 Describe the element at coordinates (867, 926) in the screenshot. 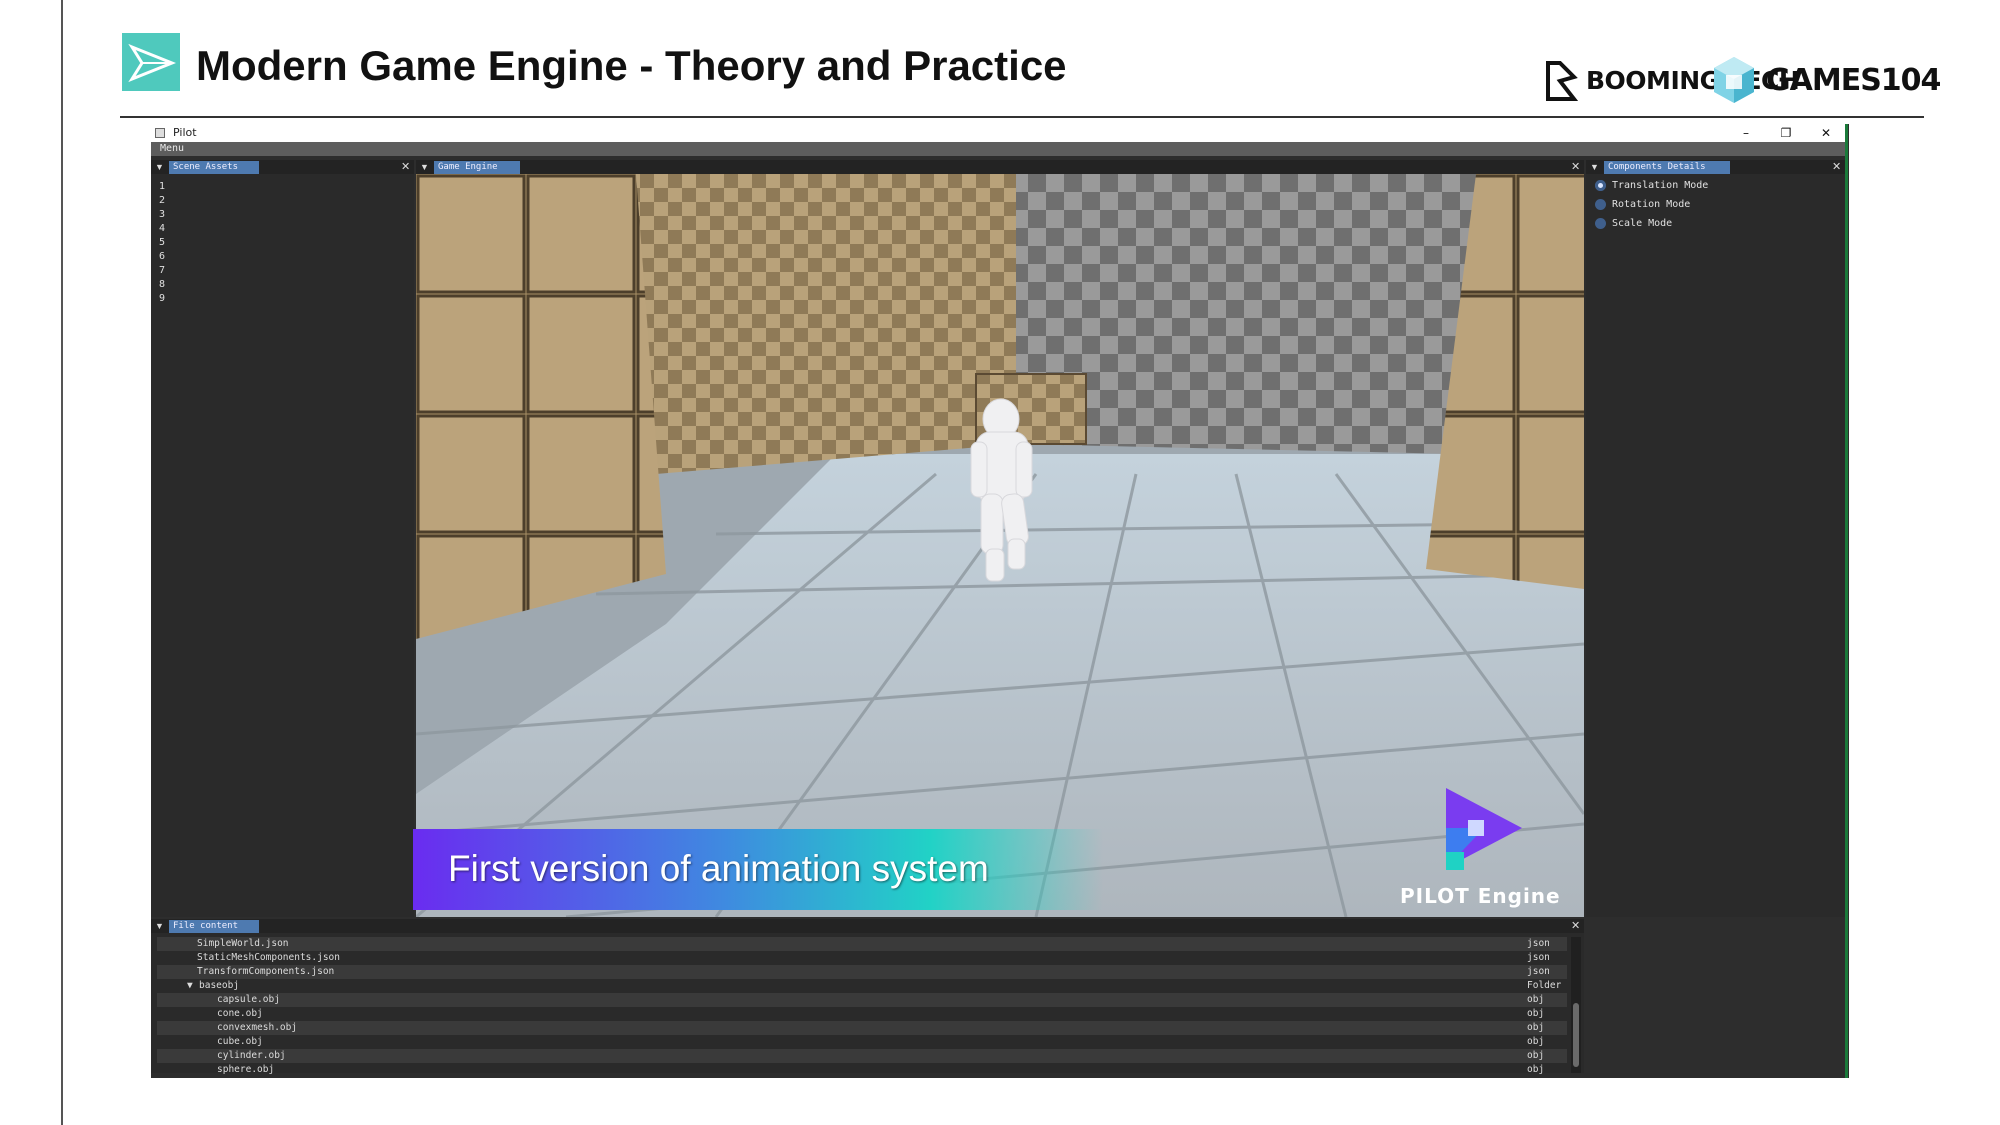

I see `file-content-header: ▼ File content ✕` at that location.